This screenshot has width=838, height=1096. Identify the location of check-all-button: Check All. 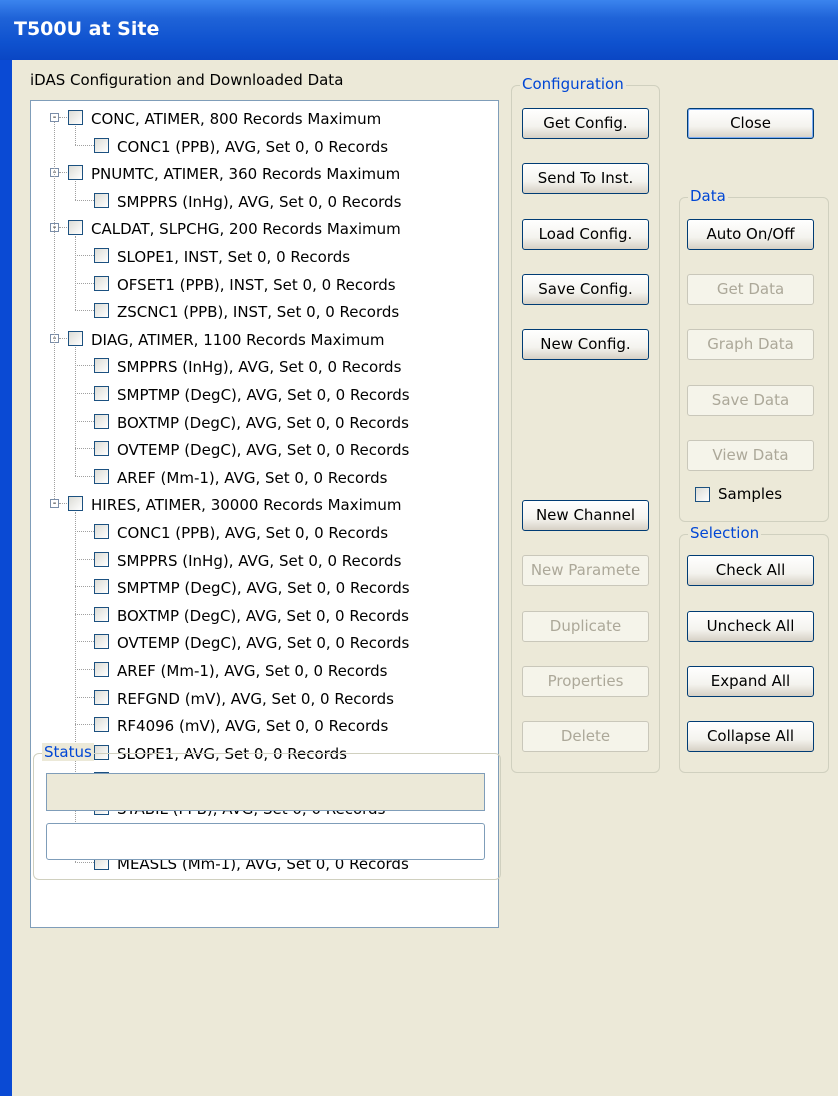
(750, 570).